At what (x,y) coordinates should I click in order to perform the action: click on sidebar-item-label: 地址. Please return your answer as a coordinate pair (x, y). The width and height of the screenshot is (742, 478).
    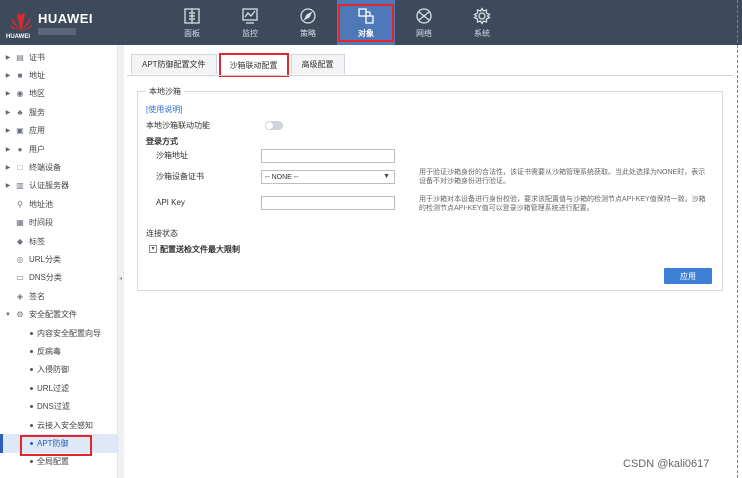
    Looking at the image, I should click on (37, 76).